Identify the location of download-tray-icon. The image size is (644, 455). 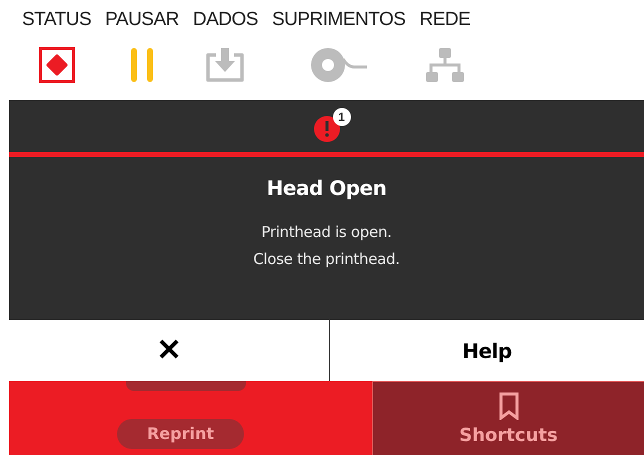
(225, 65).